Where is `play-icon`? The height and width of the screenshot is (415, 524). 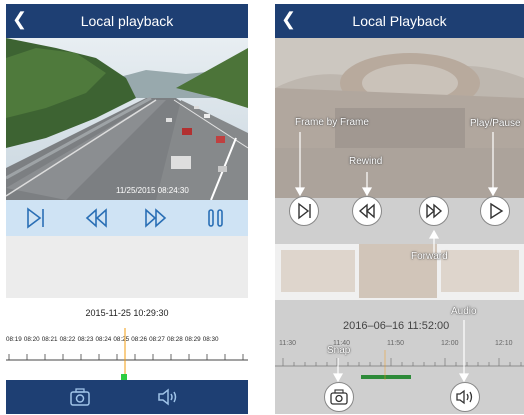
play-icon is located at coordinates (497, 211).